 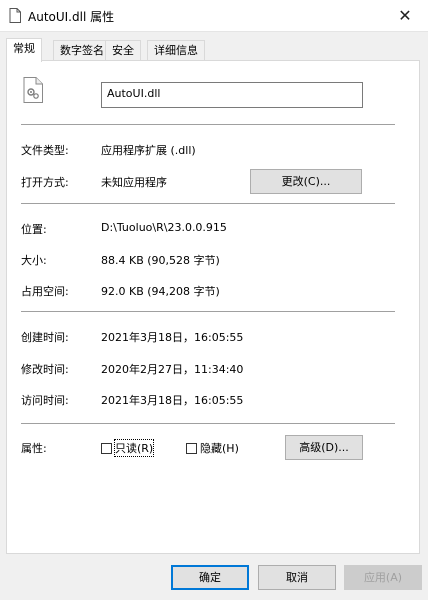 I want to click on cancel-button: 取消, so click(x=297, y=577).